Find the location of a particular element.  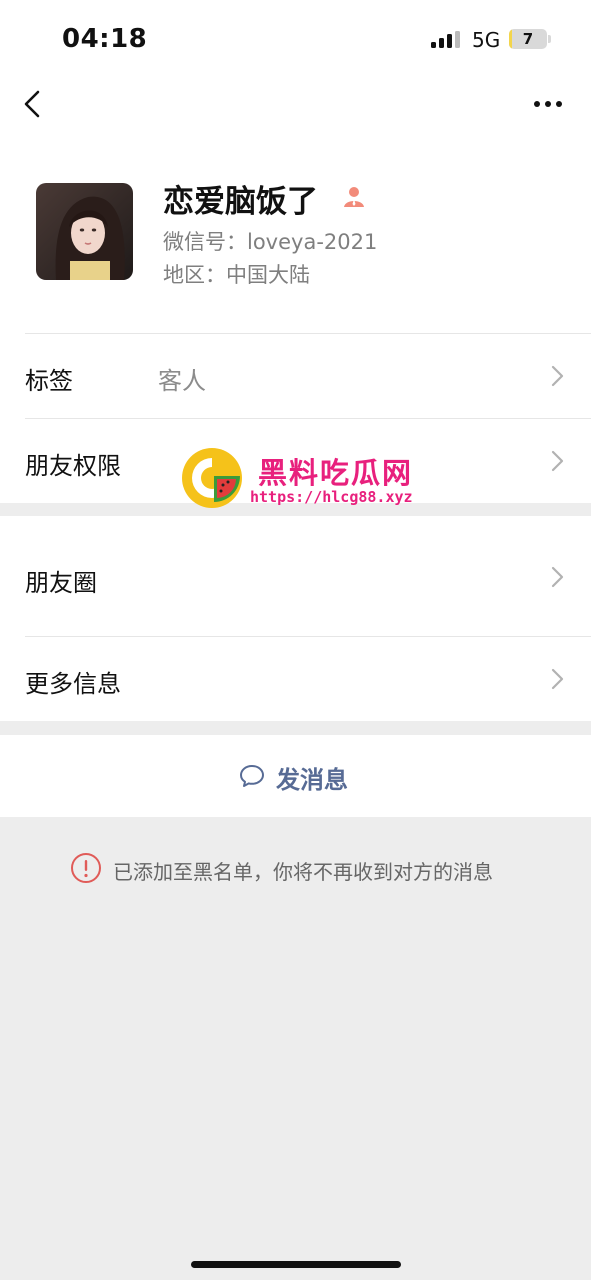

send-message-label: 发消息 is located at coordinates (312, 780).